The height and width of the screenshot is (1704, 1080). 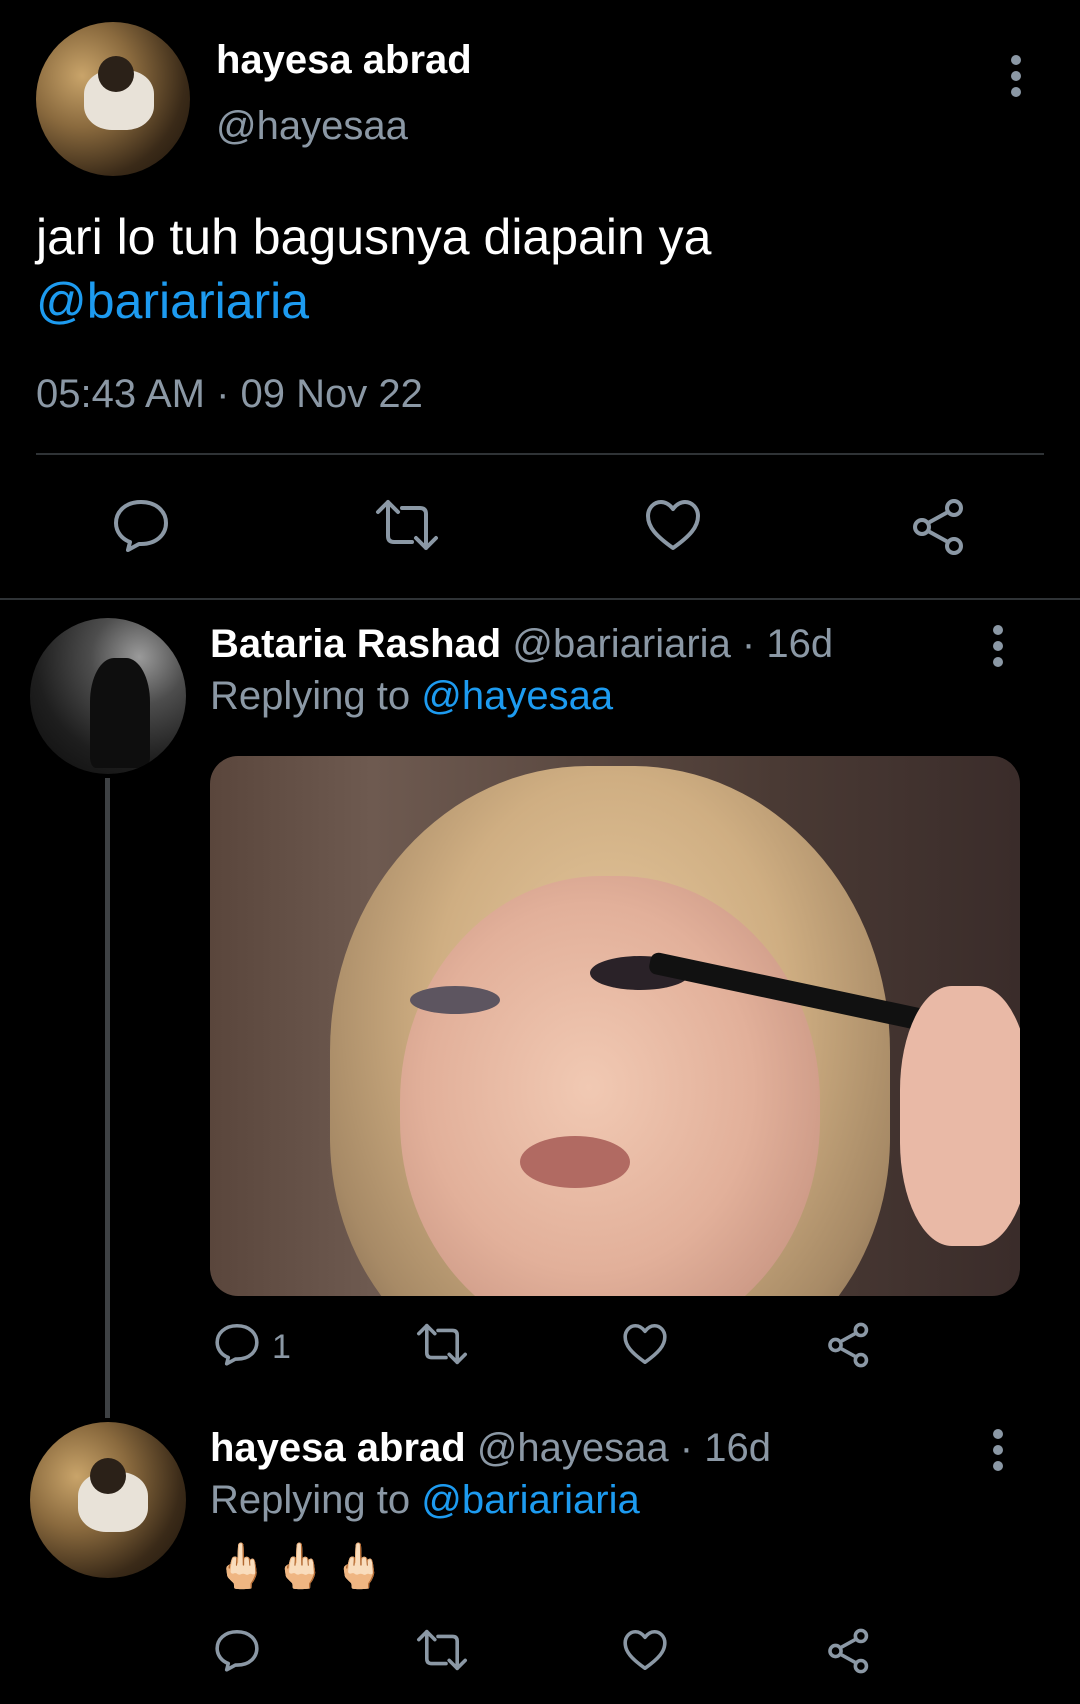 I want to click on reply2-handle-time: @hayesaa · 16d, so click(x=624, y=1448).